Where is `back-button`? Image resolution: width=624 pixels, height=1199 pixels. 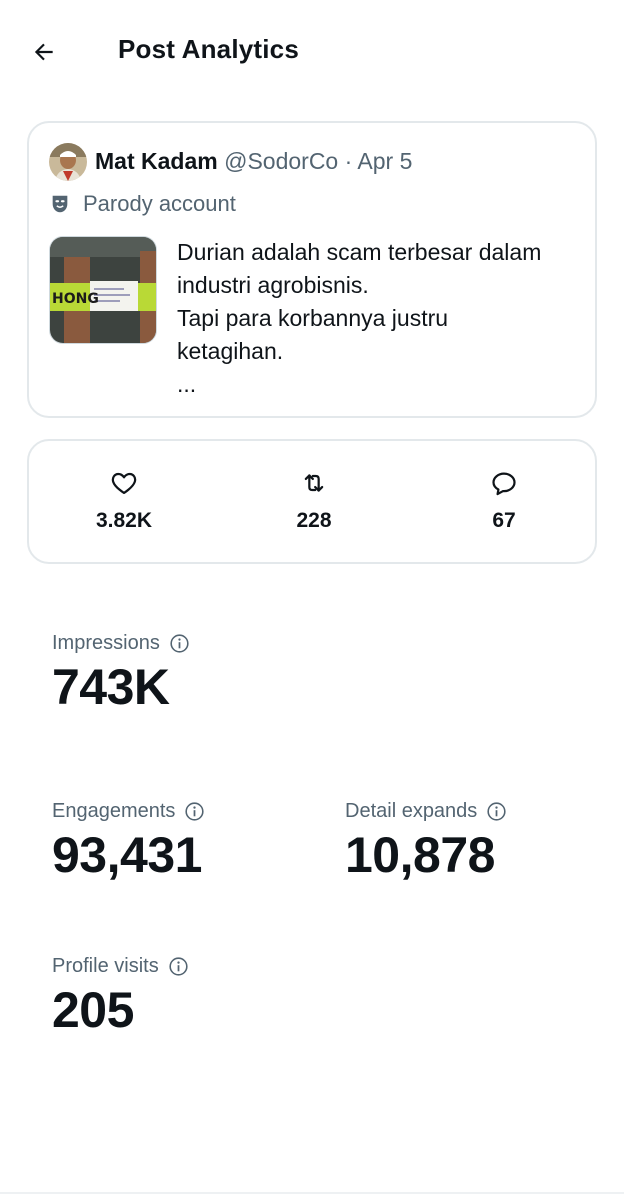
back-button is located at coordinates (44, 52).